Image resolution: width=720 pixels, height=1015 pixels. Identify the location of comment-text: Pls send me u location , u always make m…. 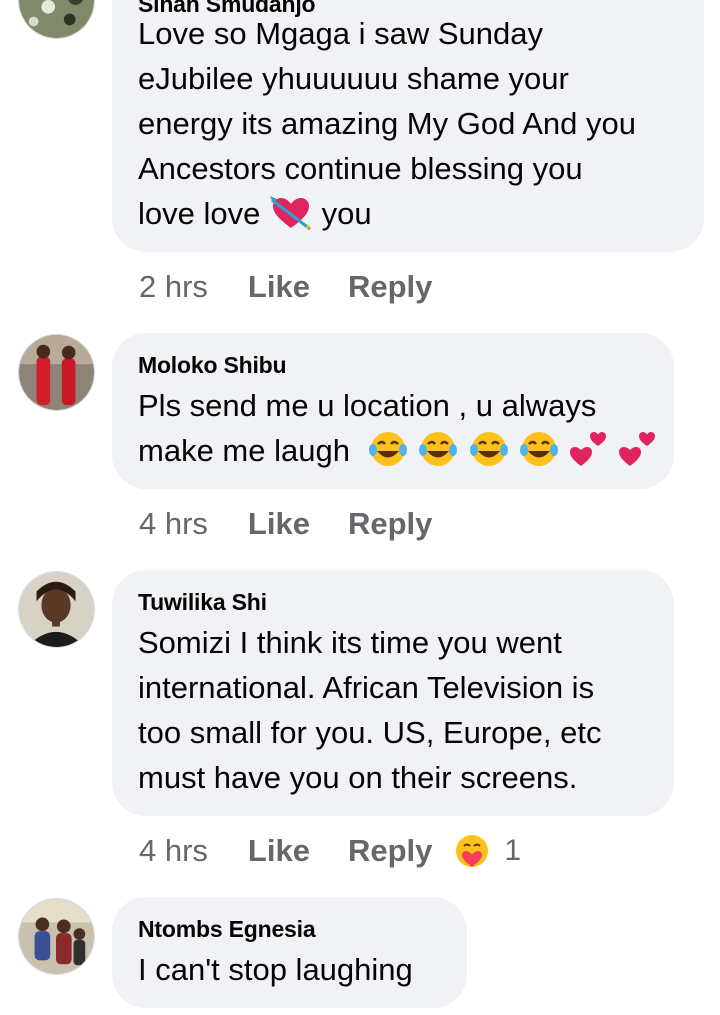
(398, 428).